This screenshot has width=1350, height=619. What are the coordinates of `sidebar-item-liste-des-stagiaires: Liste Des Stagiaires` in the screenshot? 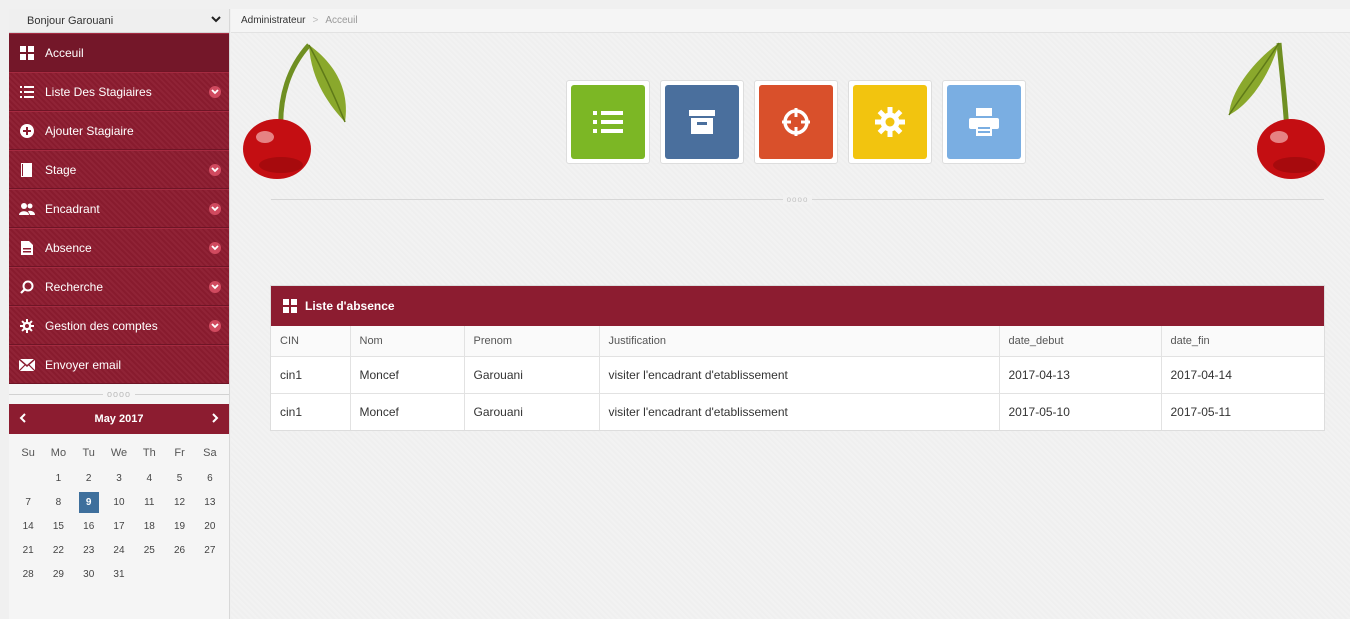 It's located at (119, 91).